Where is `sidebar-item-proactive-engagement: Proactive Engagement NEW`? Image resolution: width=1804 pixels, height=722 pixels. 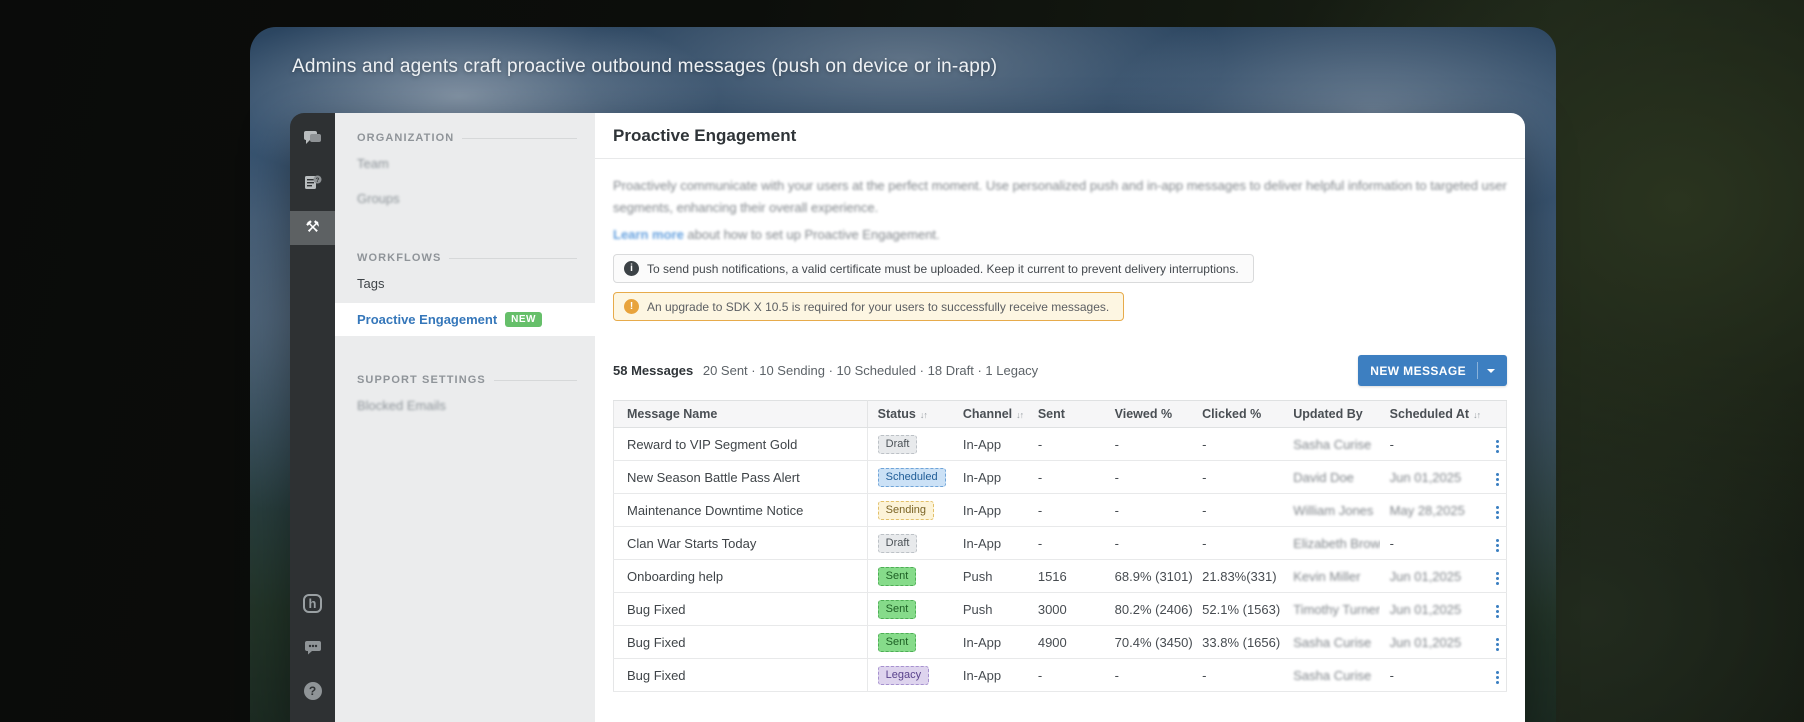 sidebar-item-proactive-engagement: Proactive Engagement NEW is located at coordinates (465, 319).